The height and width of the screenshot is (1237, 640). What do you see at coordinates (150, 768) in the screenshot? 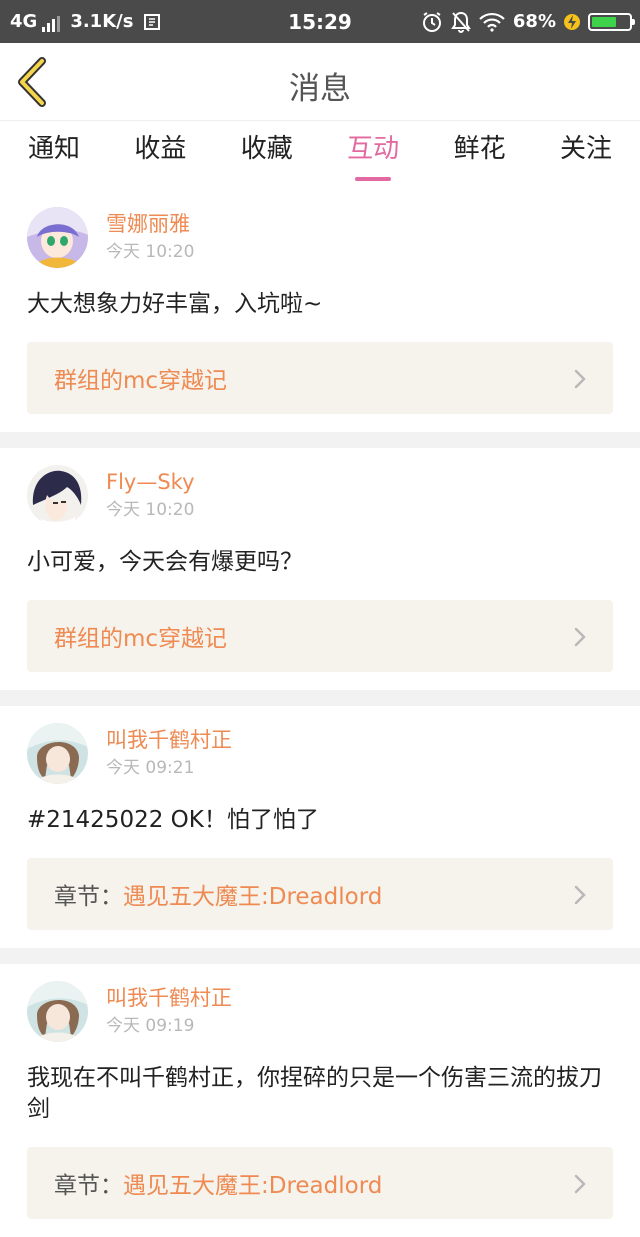
I see `timestamp: 今天 09:21` at bounding box center [150, 768].